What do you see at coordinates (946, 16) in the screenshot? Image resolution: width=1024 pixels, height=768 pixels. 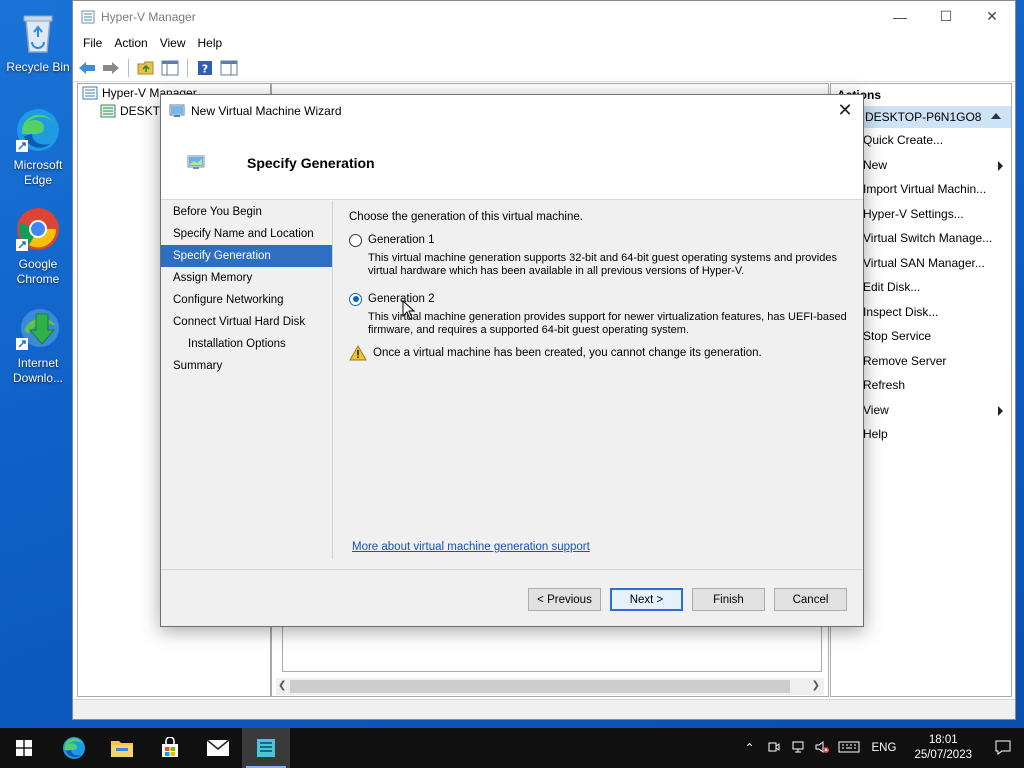 I see `maximize-button: ☐` at bounding box center [946, 16].